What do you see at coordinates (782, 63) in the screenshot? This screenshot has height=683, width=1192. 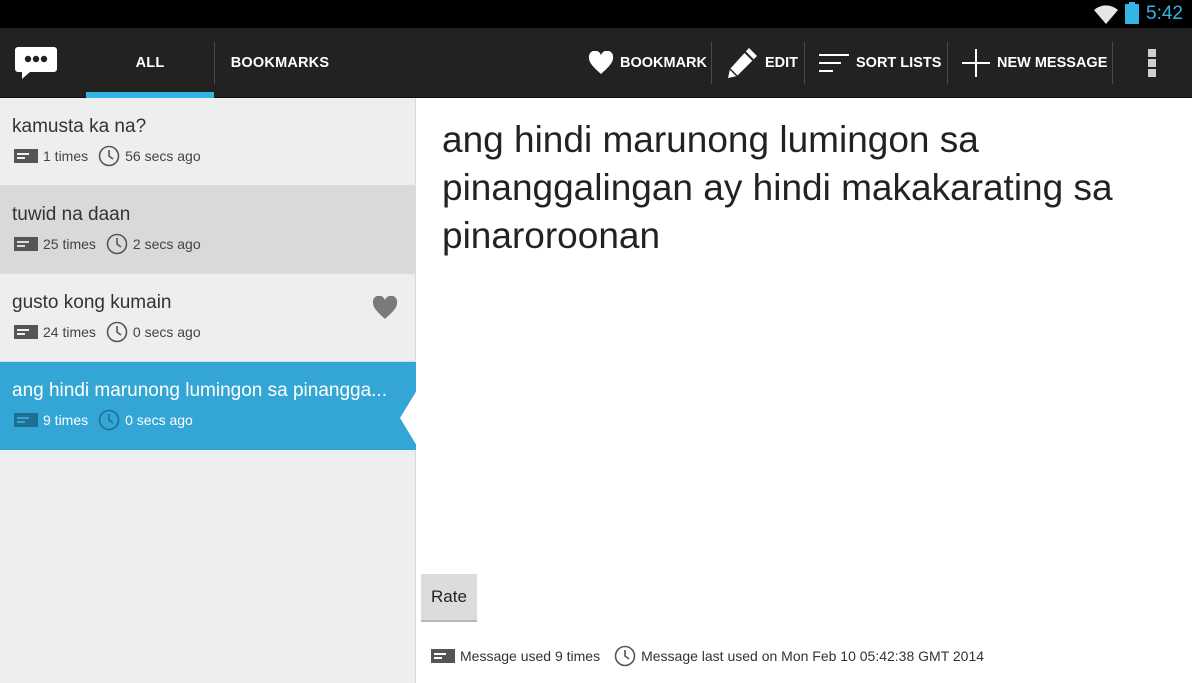 I see `edit-button-label: EDIT` at bounding box center [782, 63].